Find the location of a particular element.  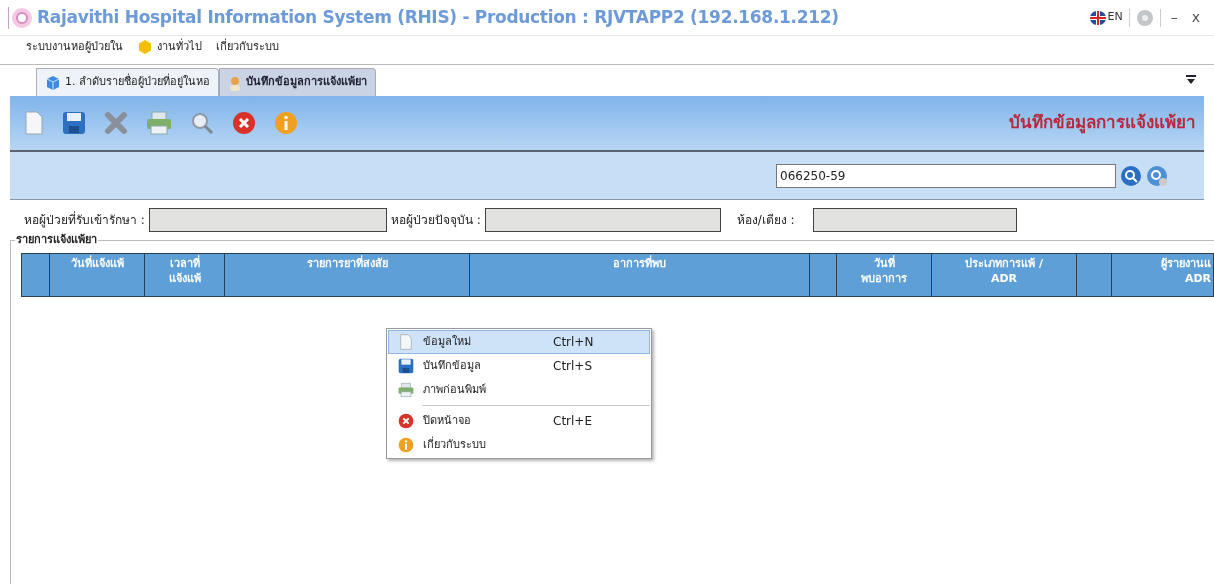

field-label: หอผู้ป่วยปัจจุบัน : is located at coordinates (435, 220).